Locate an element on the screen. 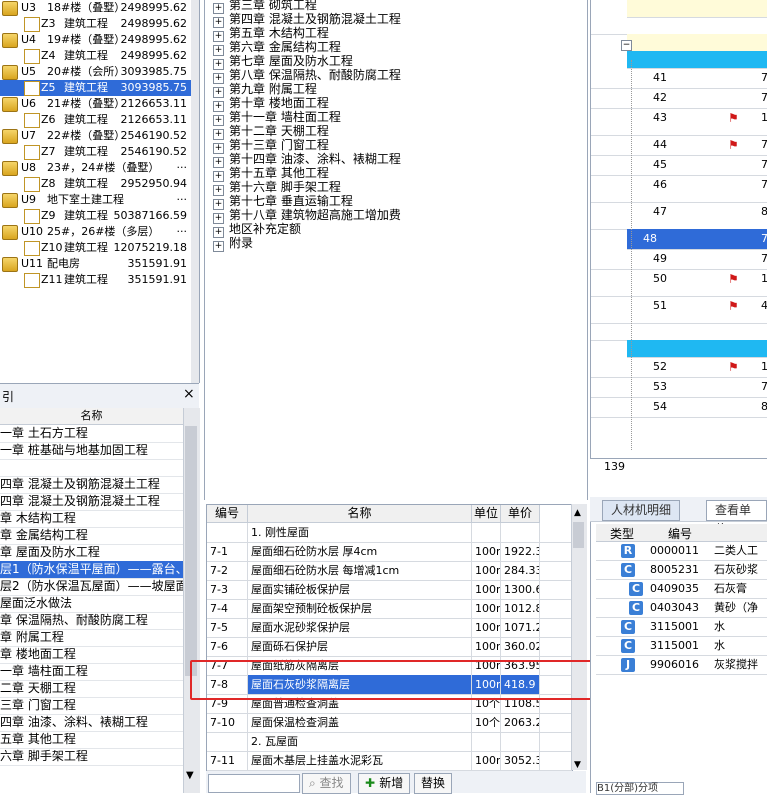 Image resolution: width=767 pixels, height=795 pixels. chapter-item: + 第六章 金属结构工程 is located at coordinates (277, 48).